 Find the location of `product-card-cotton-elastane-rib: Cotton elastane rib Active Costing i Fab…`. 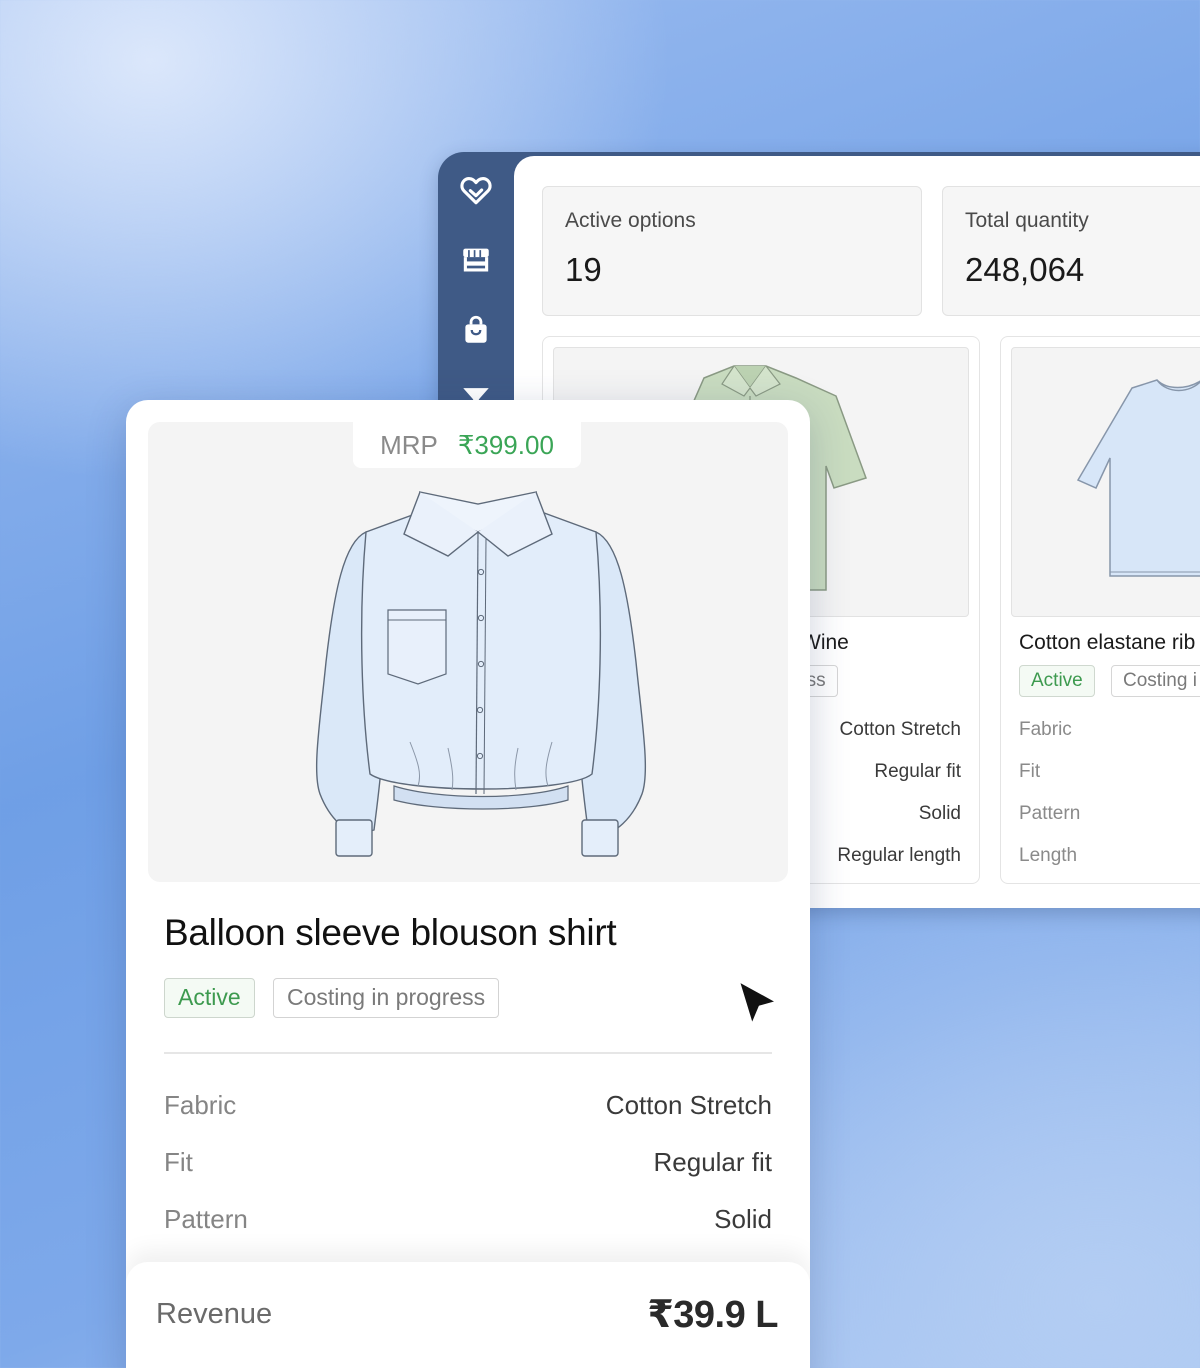

product-card-cotton-elastane-rib: Cotton elastane rib Active Costing i Fab… is located at coordinates (1100, 610).